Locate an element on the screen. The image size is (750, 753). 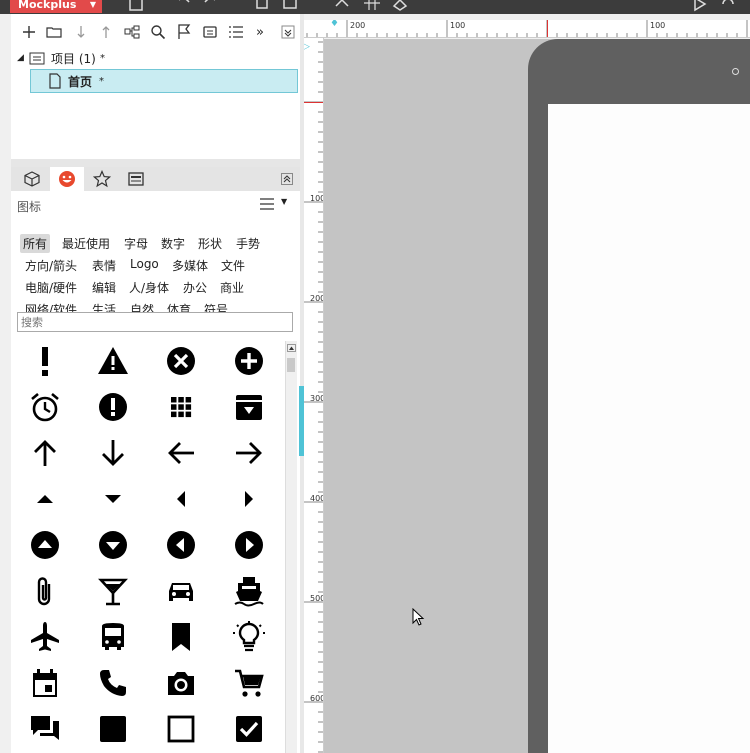
chevron-down-icon: ▼ is located at coordinates (284, 201).